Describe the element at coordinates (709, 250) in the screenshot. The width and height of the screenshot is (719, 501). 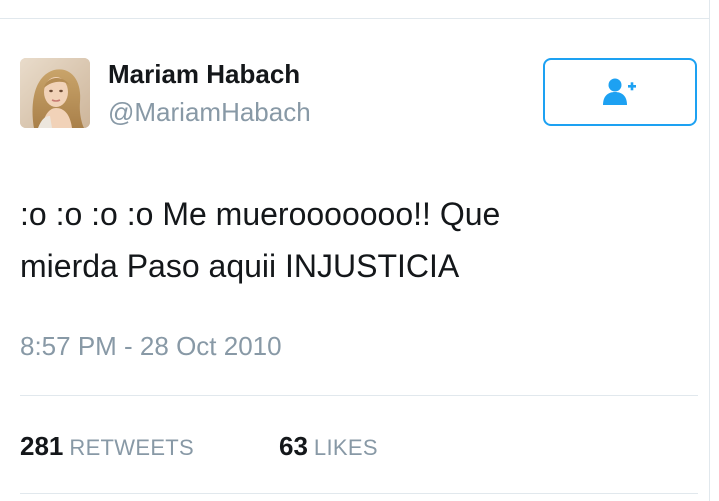
I see `card-right-border` at that location.